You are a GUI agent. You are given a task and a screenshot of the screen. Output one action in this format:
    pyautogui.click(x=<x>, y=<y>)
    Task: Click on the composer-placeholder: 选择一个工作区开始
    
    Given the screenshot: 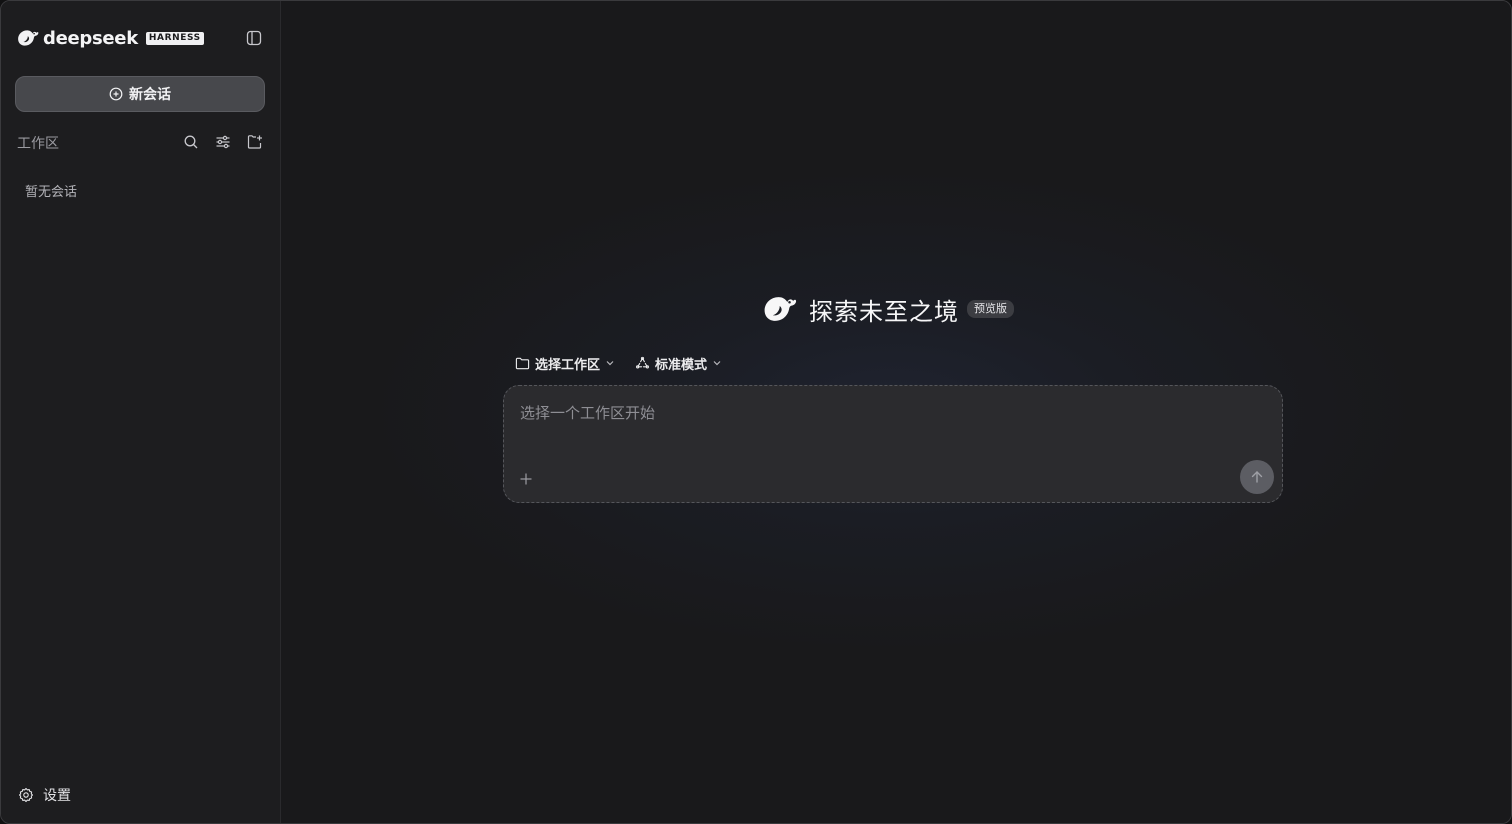 What is the action you would take?
    pyautogui.click(x=588, y=413)
    